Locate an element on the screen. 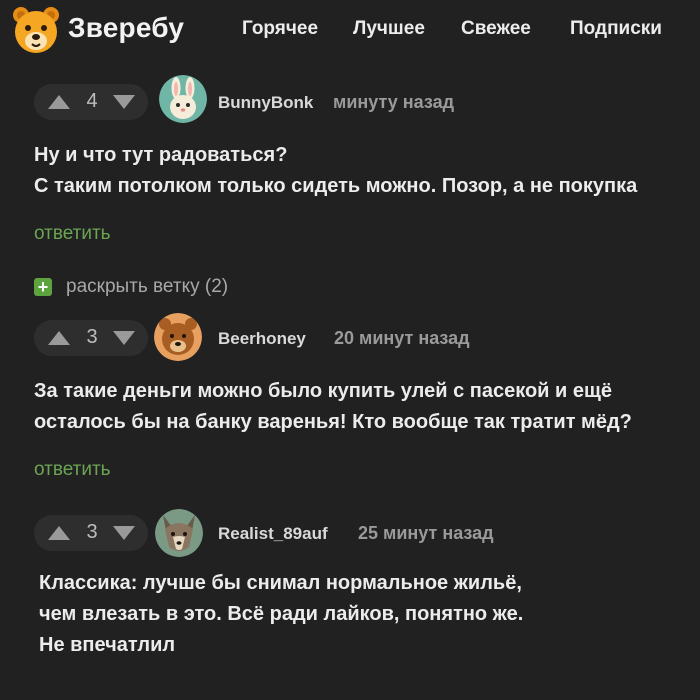 The width and height of the screenshot is (700, 700). bunny-avatar-icon is located at coordinates (183, 99).